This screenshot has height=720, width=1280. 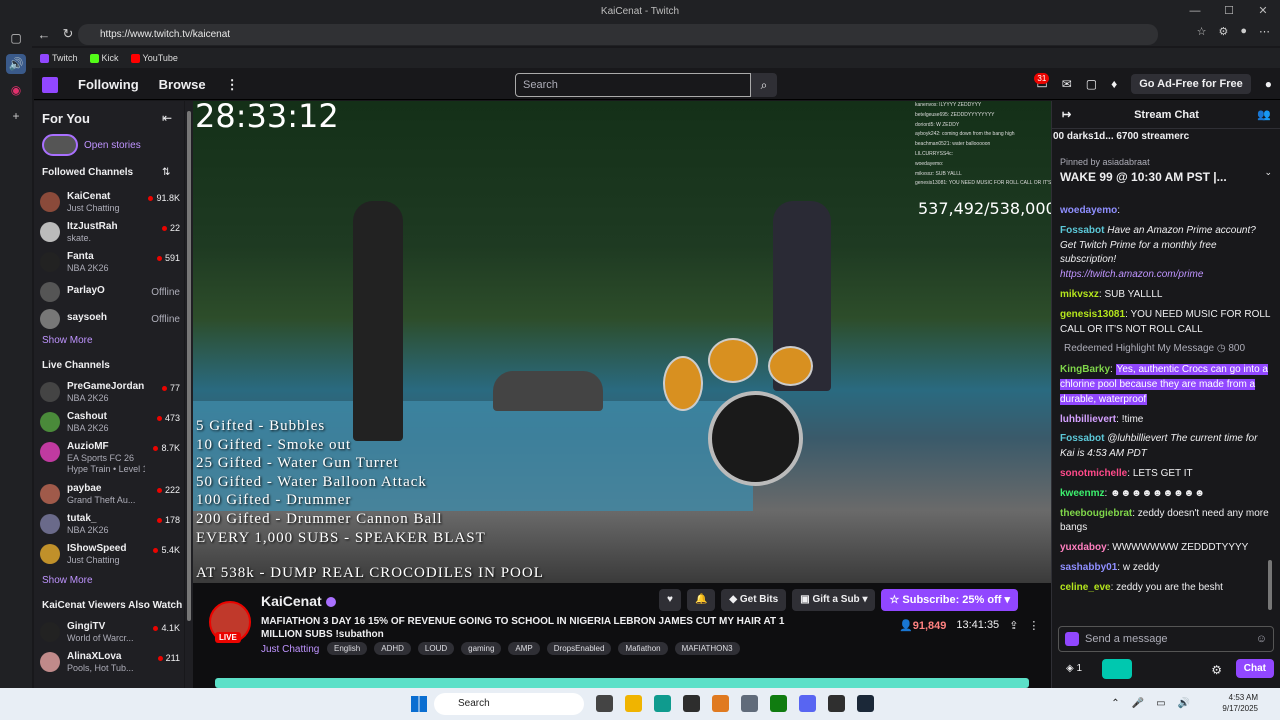 I want to click on stream-category: Just Chatting, so click(x=290, y=649).